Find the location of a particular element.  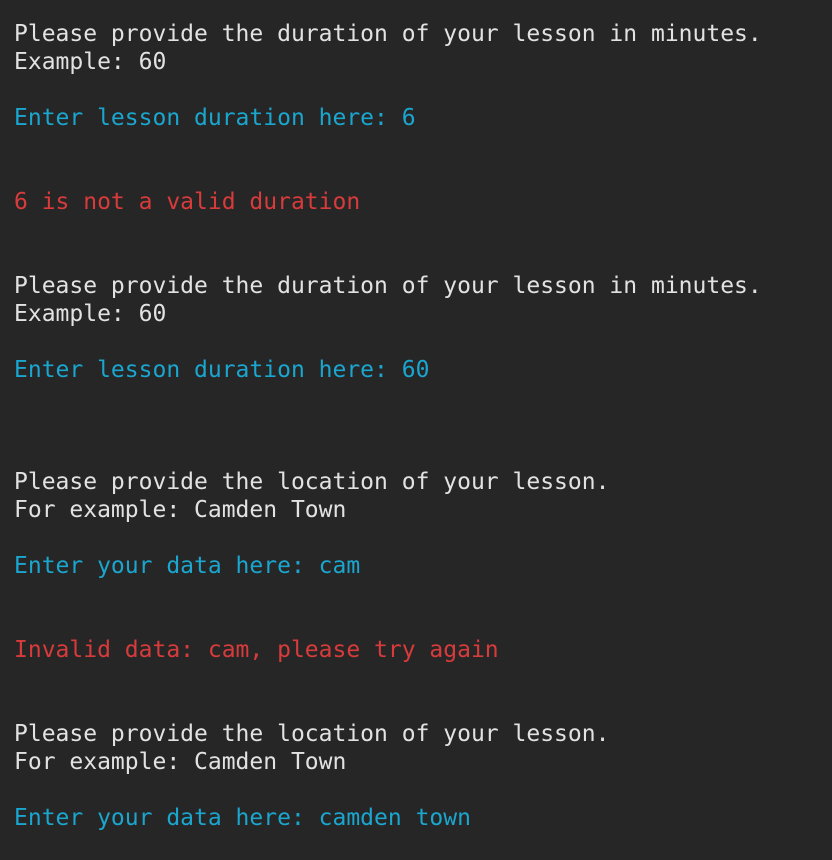

location-input-line: Enter your data here: camden town is located at coordinates (242, 818).